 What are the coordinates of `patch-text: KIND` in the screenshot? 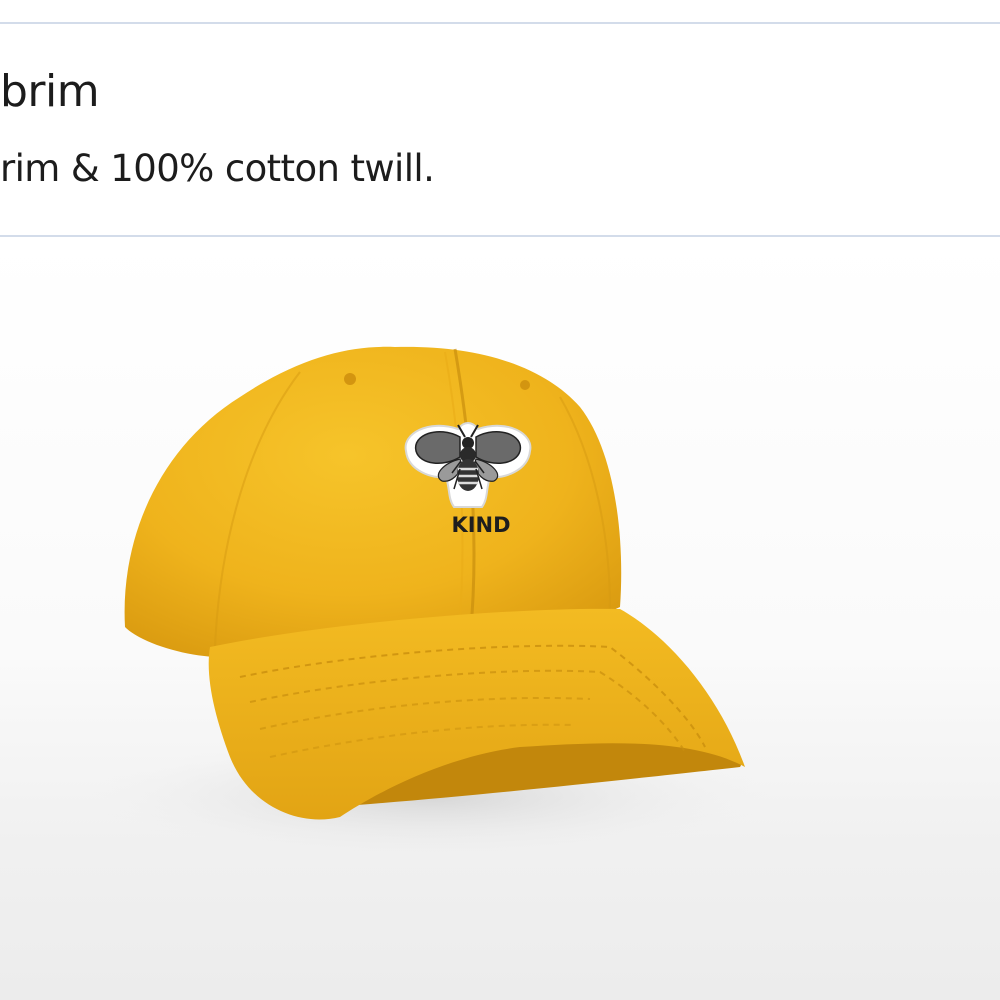 It's located at (480, 525).